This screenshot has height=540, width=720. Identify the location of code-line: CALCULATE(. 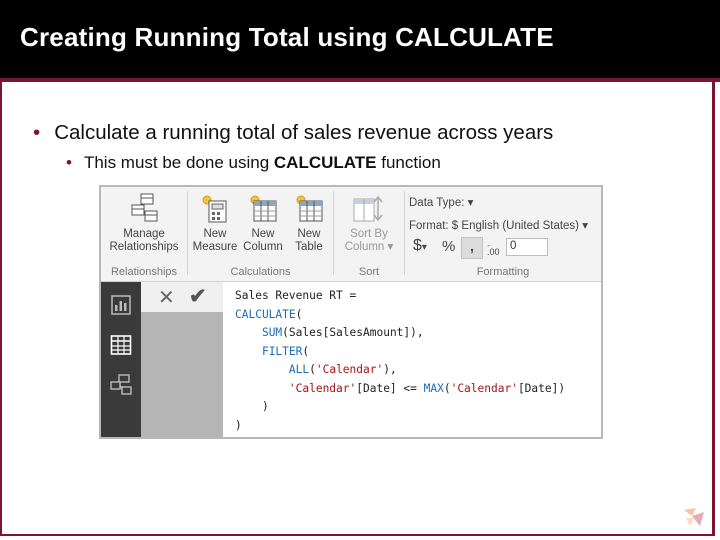
(268, 315).